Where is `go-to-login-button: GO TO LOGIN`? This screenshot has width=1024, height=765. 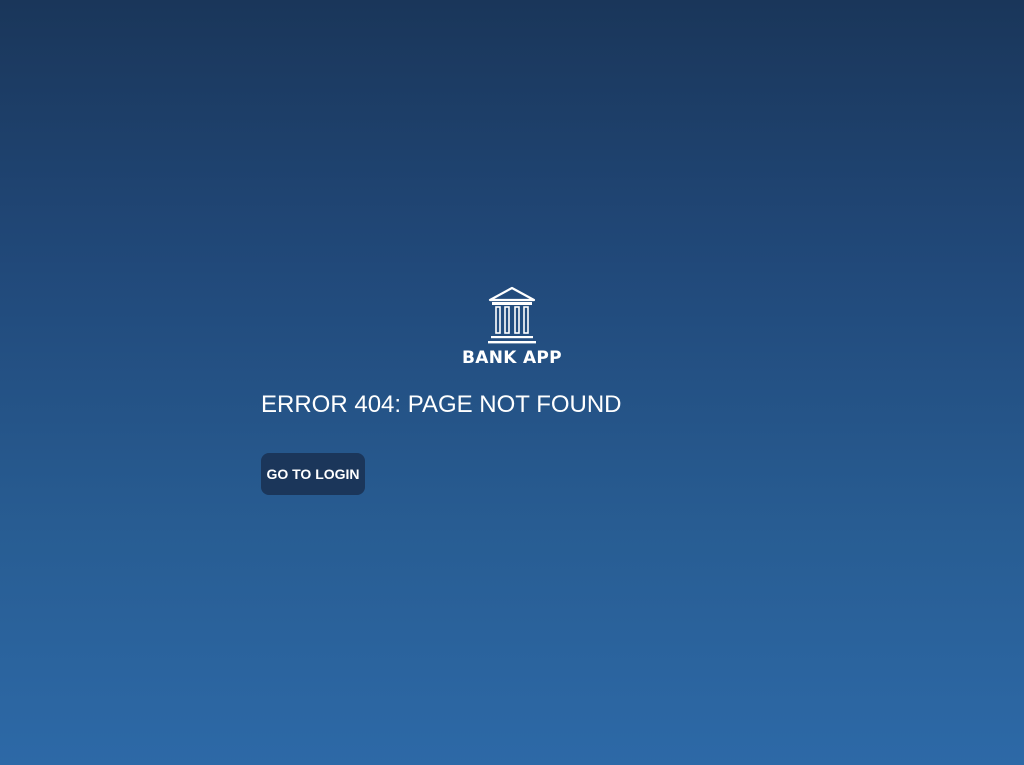 go-to-login-button: GO TO LOGIN is located at coordinates (313, 474).